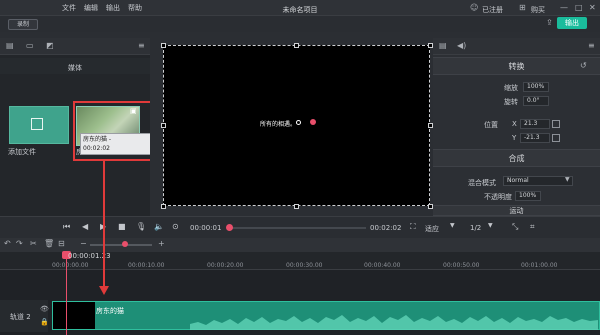 Image resolution: width=600 pixels, height=335 pixels. Describe the element at coordinates (556, 124) in the screenshot. I see `x-keyframe-icon` at that location.